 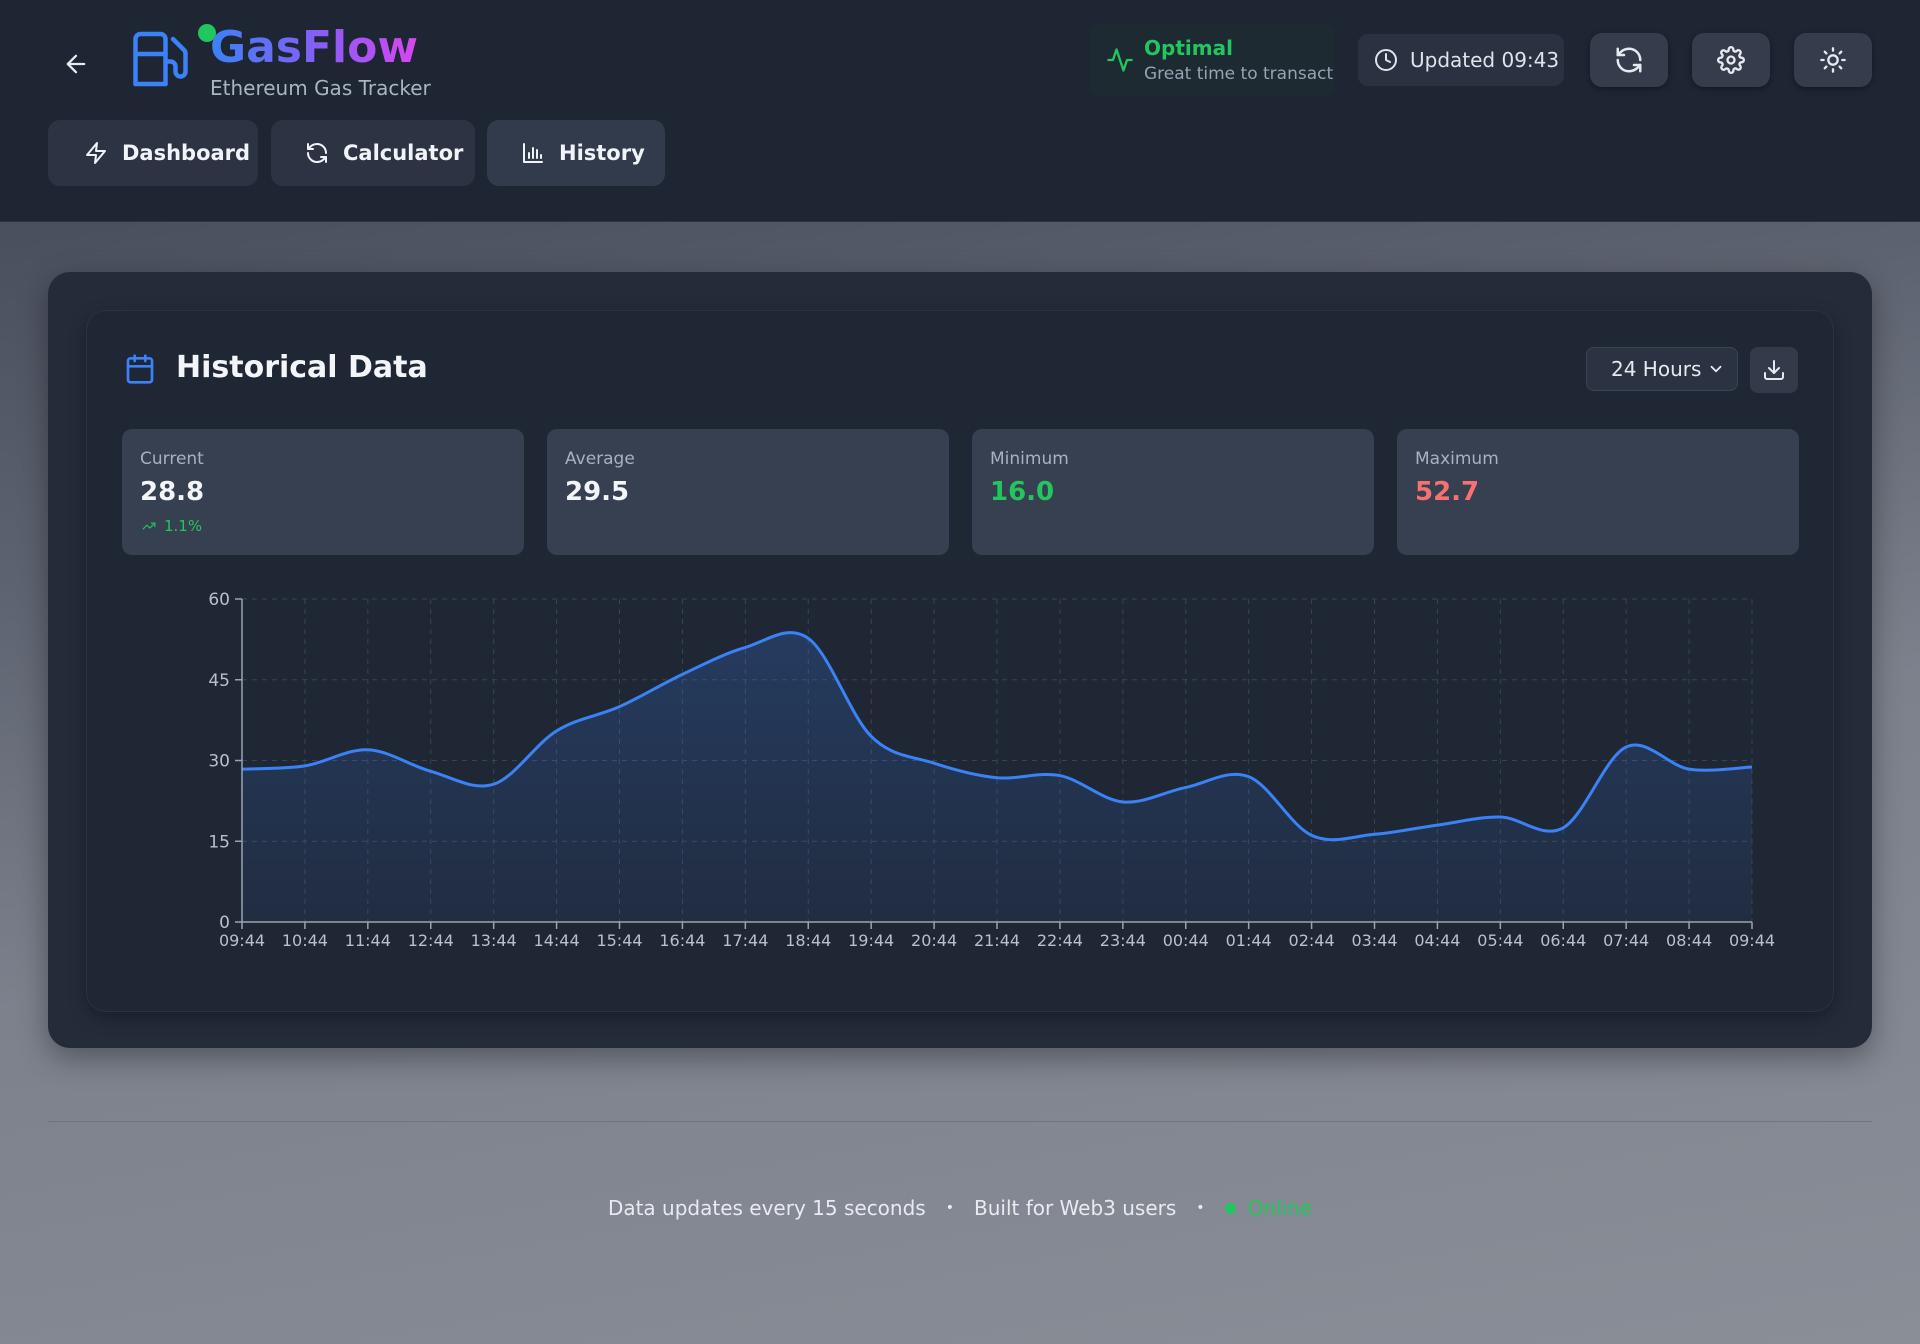 I want to click on x-tick-label: 04:44, so click(x=1437, y=940).